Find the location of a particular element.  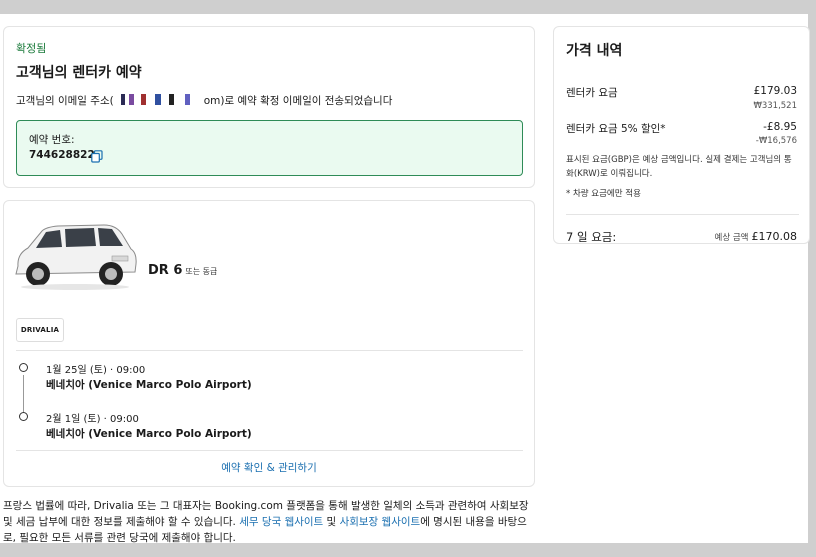

redacted-email is located at coordinates (158, 99).